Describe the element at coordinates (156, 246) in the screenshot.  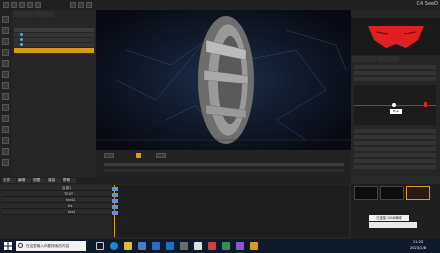
I see `mail-icon` at that location.